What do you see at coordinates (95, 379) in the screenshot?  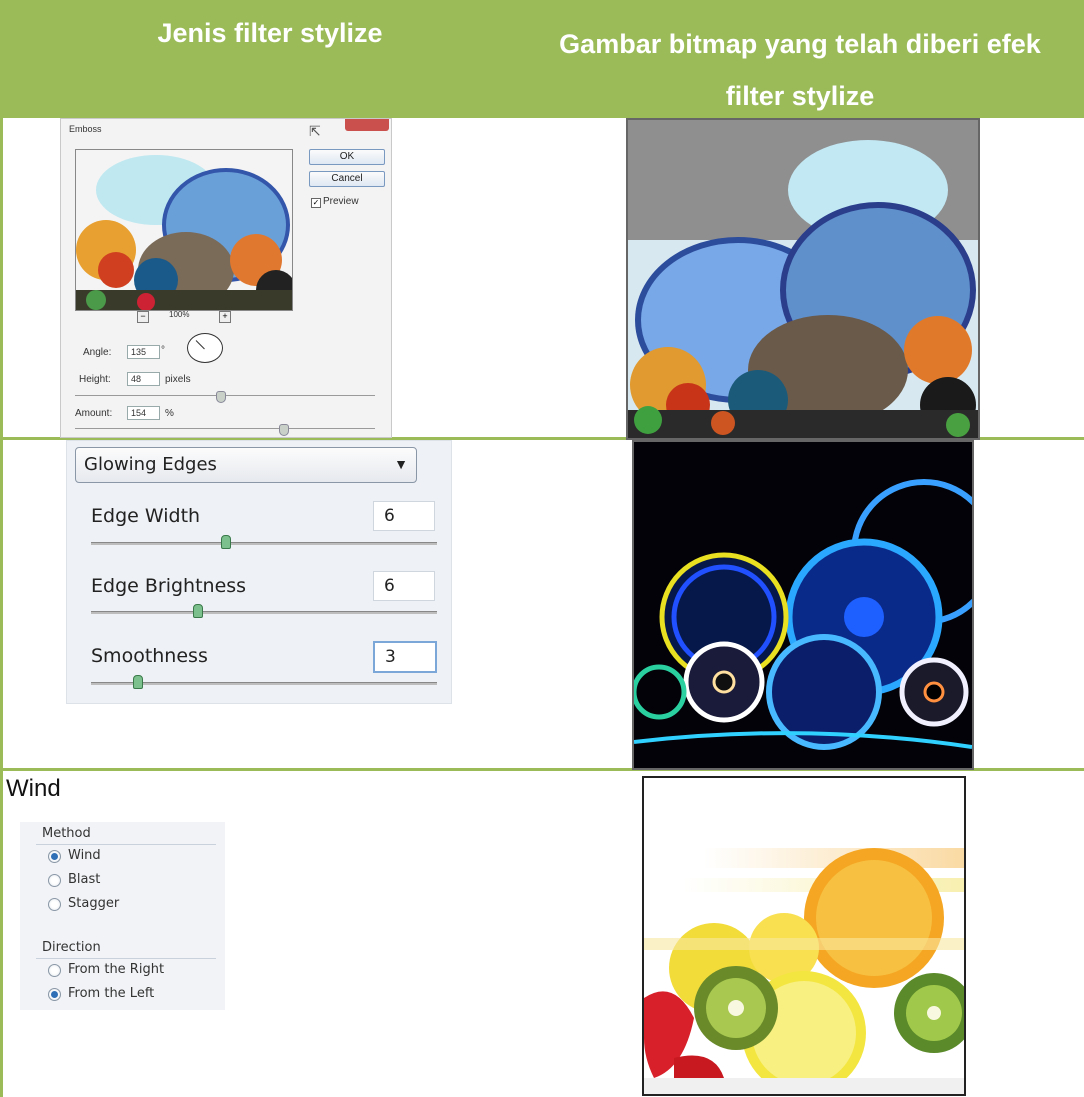 I see `height-label: Height:` at bounding box center [95, 379].